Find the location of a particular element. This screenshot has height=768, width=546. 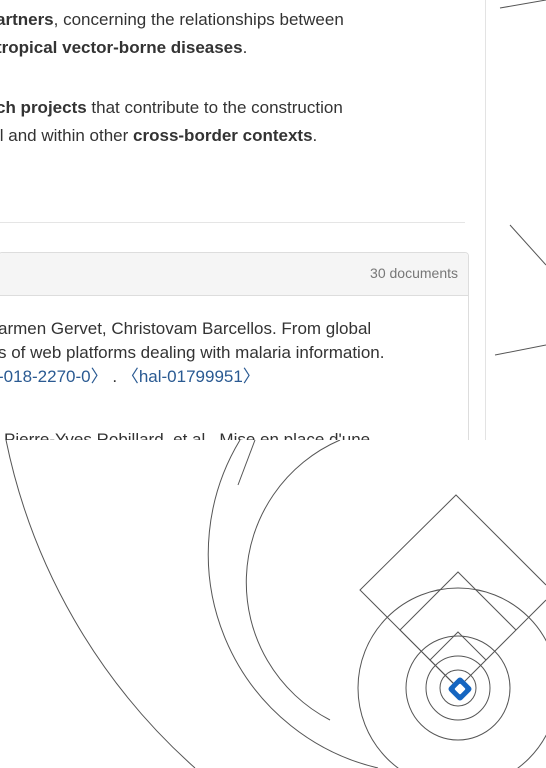

entry-identifiers: -018-2270-0〉 . 〈hal-01799951〉 is located at coordinates (192, 377).